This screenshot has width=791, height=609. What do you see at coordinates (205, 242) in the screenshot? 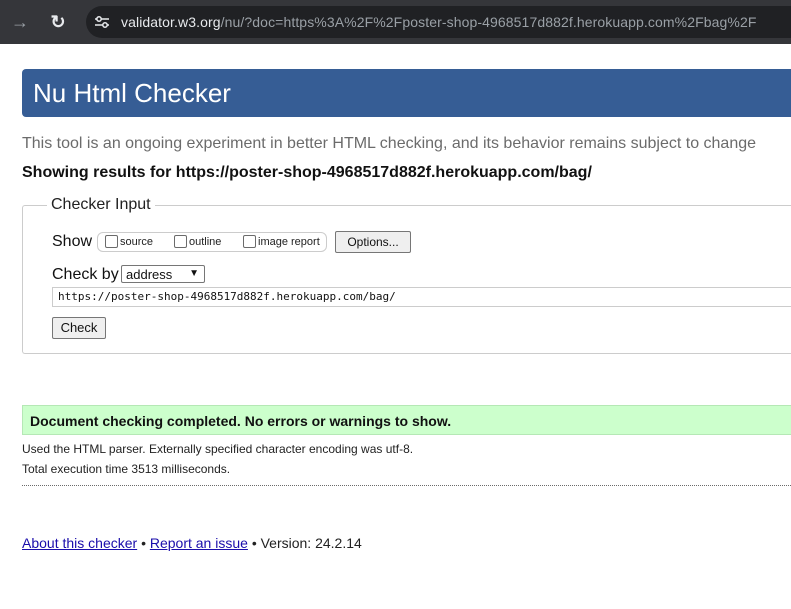
I see `outline-checkbox-label: outline` at bounding box center [205, 242].